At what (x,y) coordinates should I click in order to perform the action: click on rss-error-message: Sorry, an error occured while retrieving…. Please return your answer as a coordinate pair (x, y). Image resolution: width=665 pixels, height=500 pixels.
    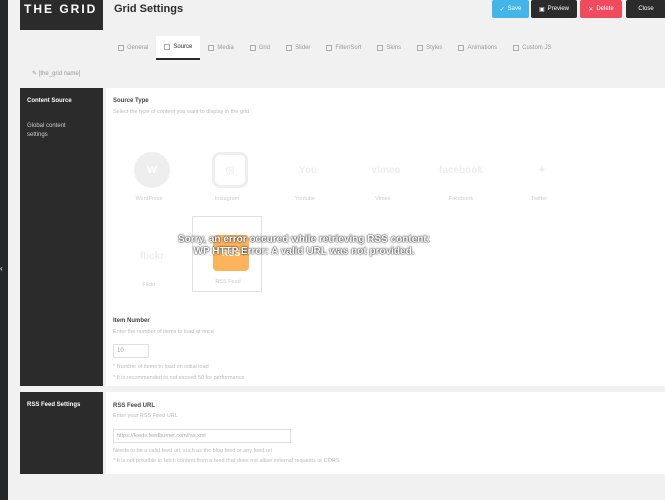
    Looking at the image, I should click on (304, 246).